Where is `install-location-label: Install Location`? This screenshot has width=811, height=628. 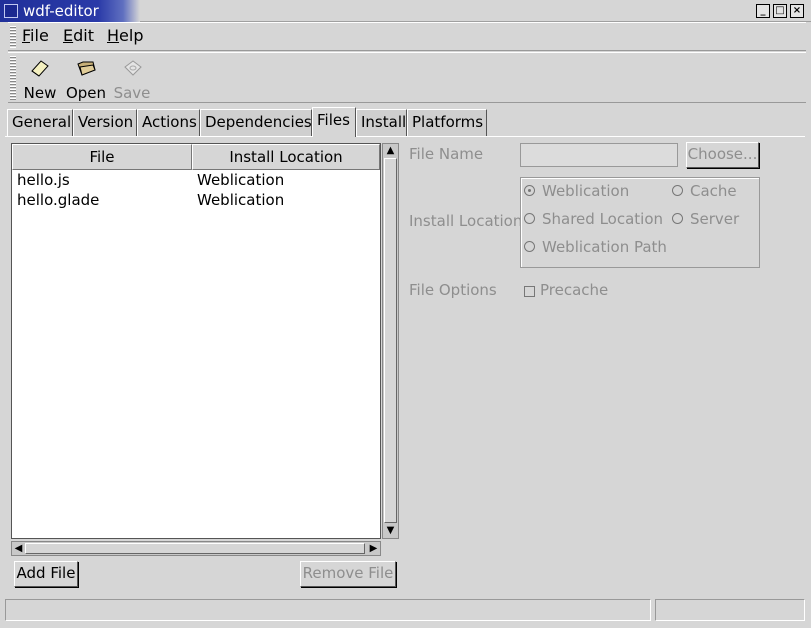 install-location-label: Install Location is located at coordinates (466, 221).